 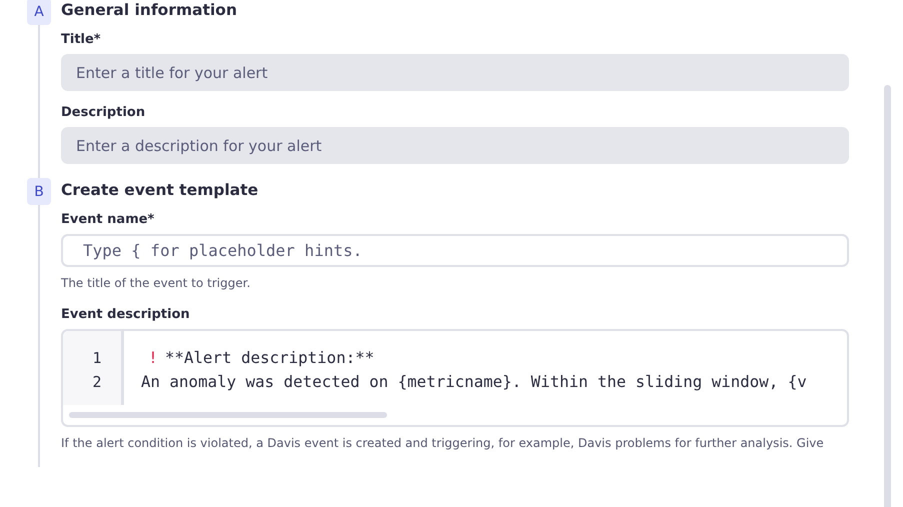 What do you see at coordinates (474, 382) in the screenshot?
I see `code-line: An anomaly was detected on {metricname}. Within the sliding window, {v` at bounding box center [474, 382].